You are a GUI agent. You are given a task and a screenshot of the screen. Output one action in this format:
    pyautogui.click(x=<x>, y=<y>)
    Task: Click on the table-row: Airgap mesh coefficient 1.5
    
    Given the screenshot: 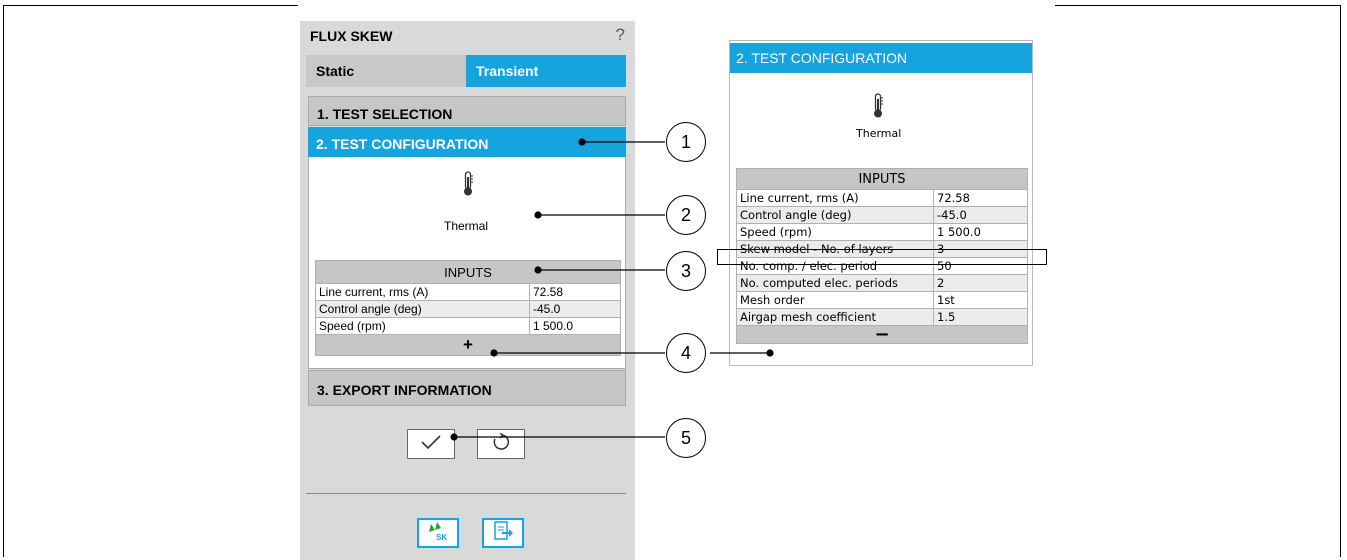 What is the action you would take?
    pyautogui.click(x=882, y=317)
    